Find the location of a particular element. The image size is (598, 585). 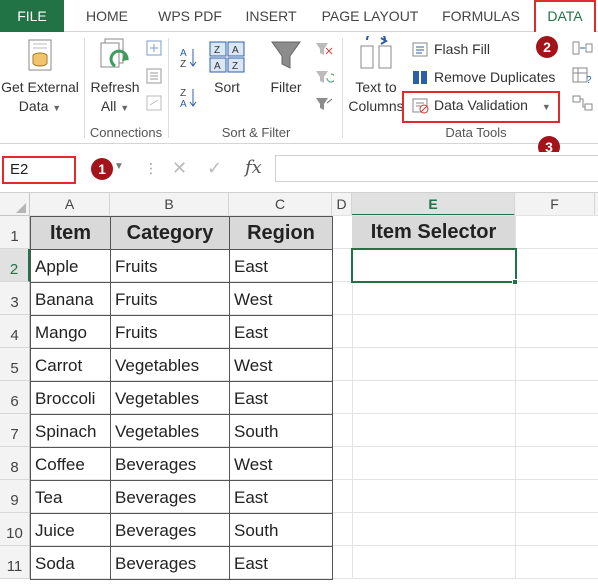

row-header-8: 8 is located at coordinates (15, 463).